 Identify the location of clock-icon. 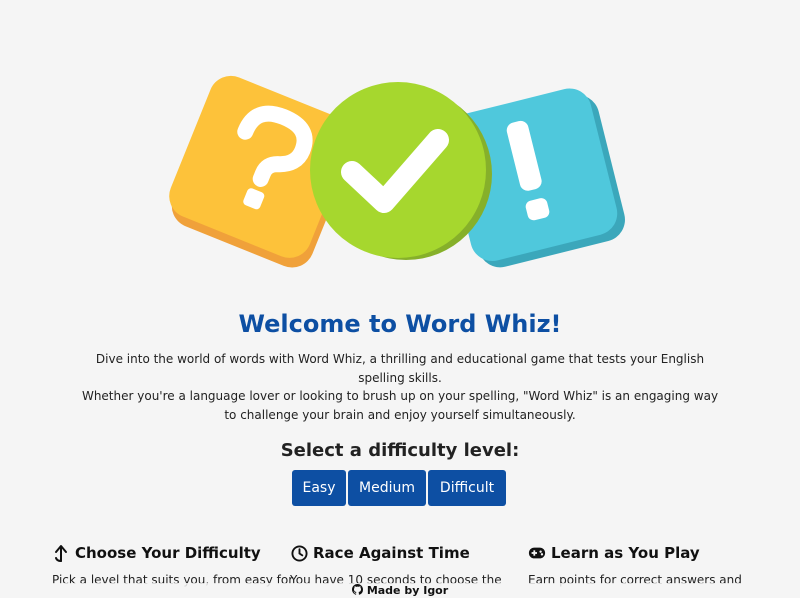
(299, 553).